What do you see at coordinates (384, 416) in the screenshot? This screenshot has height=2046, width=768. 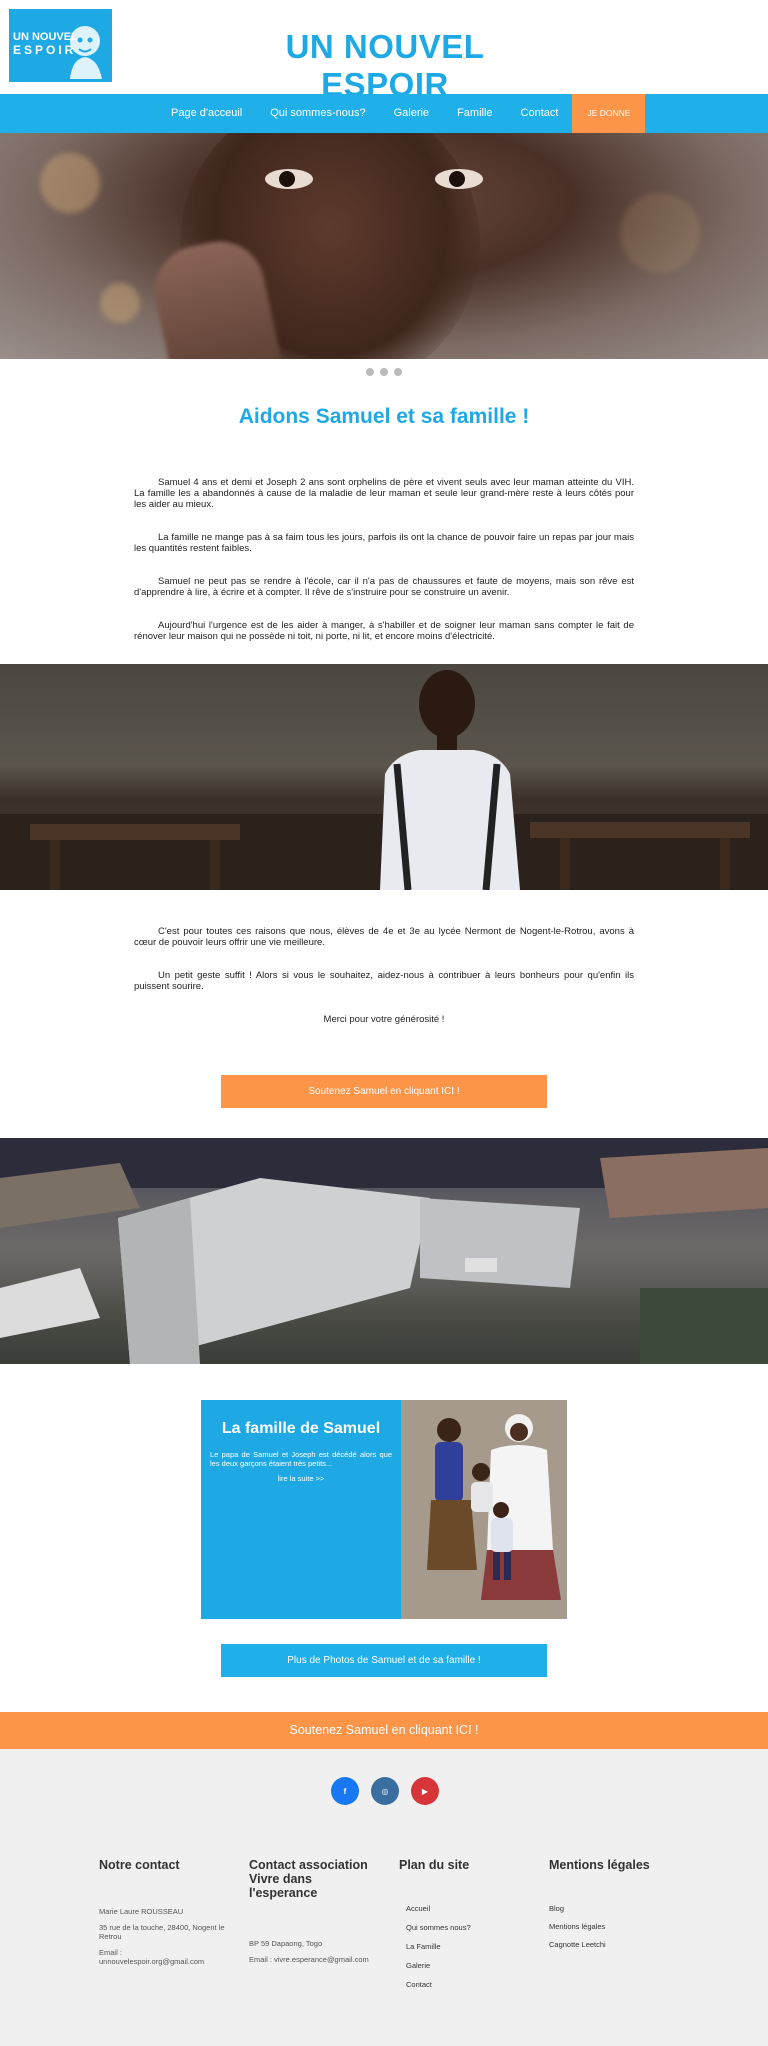 I see `page-title: Aidons Samuel et sa famille !` at bounding box center [384, 416].